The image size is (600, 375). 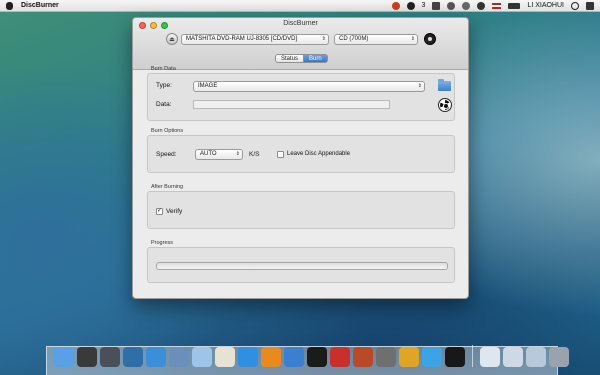 What do you see at coordinates (409, 357) in the screenshot?
I see `coin-icon` at bounding box center [409, 357].